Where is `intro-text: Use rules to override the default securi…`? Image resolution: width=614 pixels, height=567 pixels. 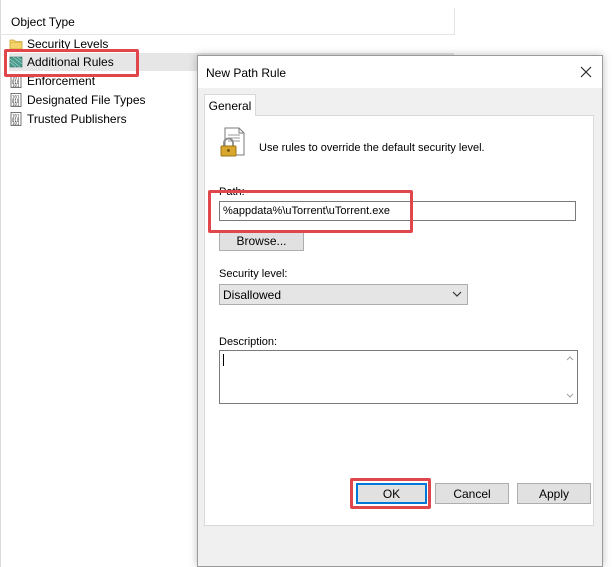
intro-text: Use rules to override the default securi… is located at coordinates (372, 148).